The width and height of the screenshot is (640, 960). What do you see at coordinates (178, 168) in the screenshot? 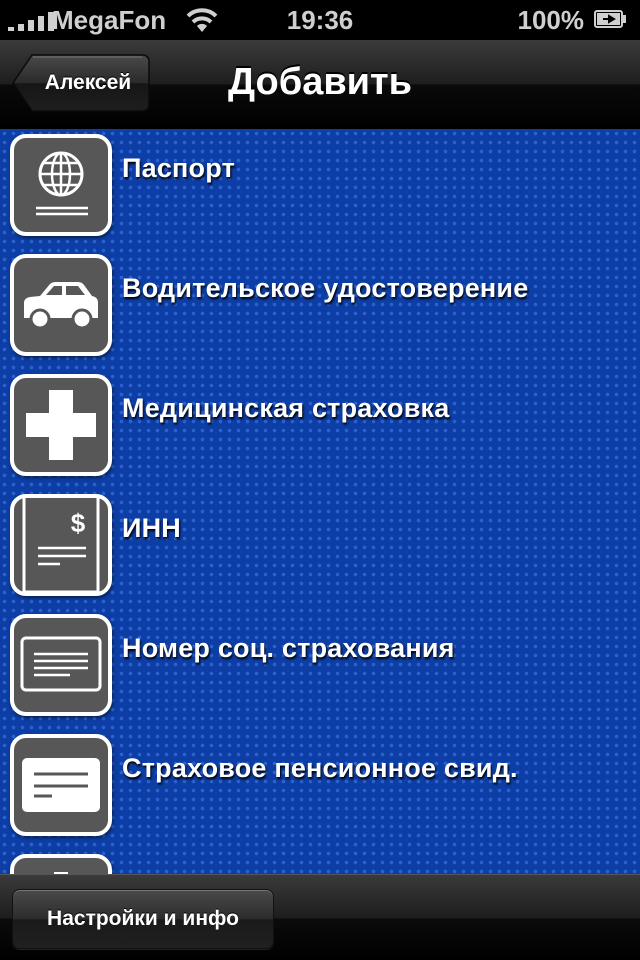
I see `list-item-label: Паспорт` at bounding box center [178, 168].